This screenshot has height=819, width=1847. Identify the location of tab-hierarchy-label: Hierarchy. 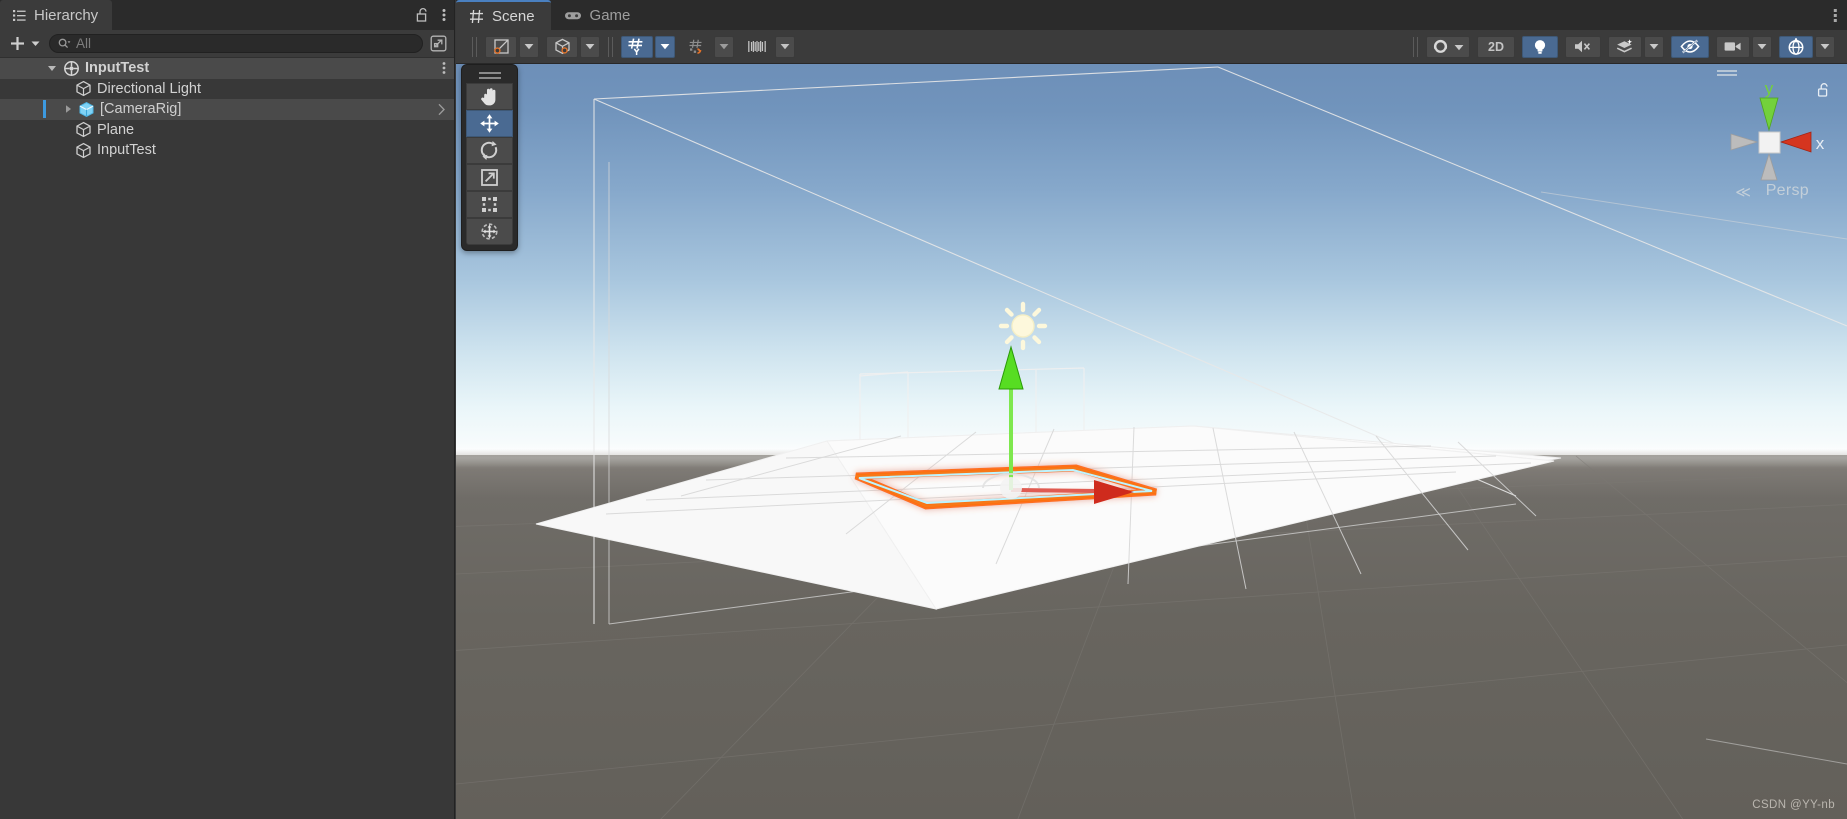
(66, 15).